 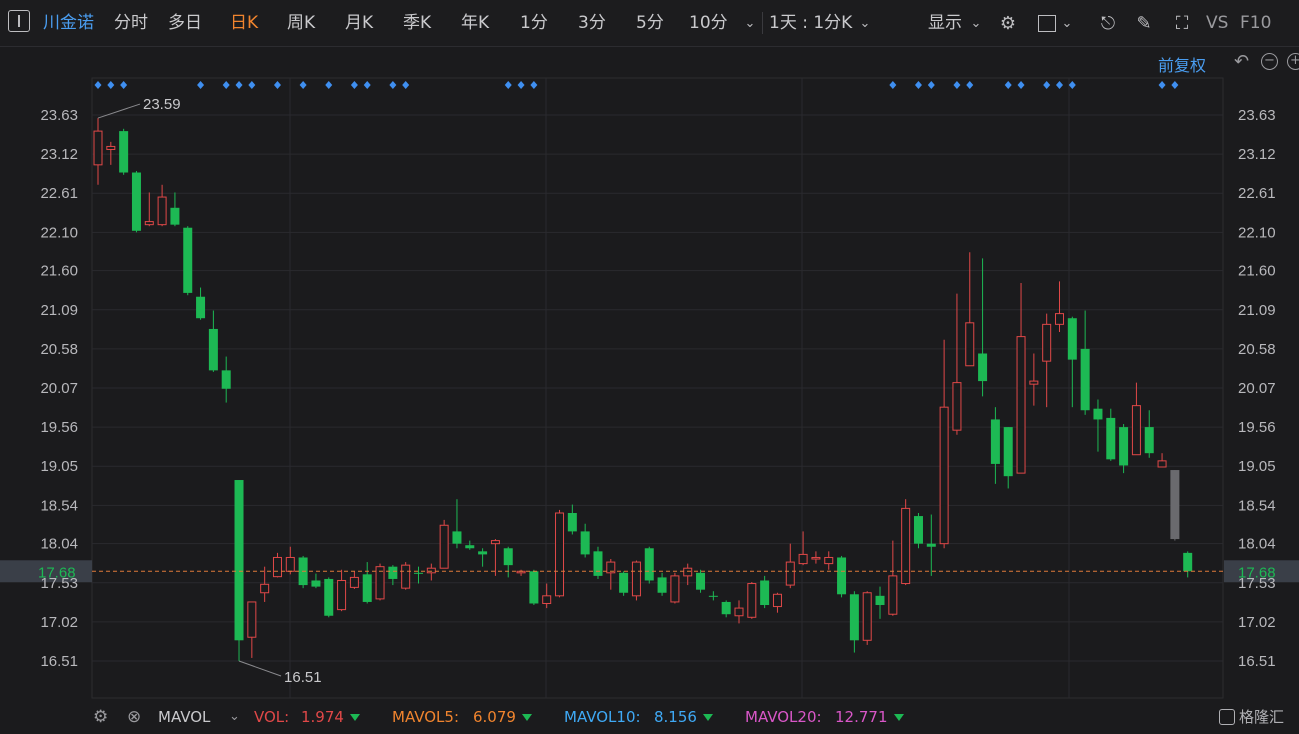 I want to click on reset-icon: ↶, so click(x=1241, y=62).